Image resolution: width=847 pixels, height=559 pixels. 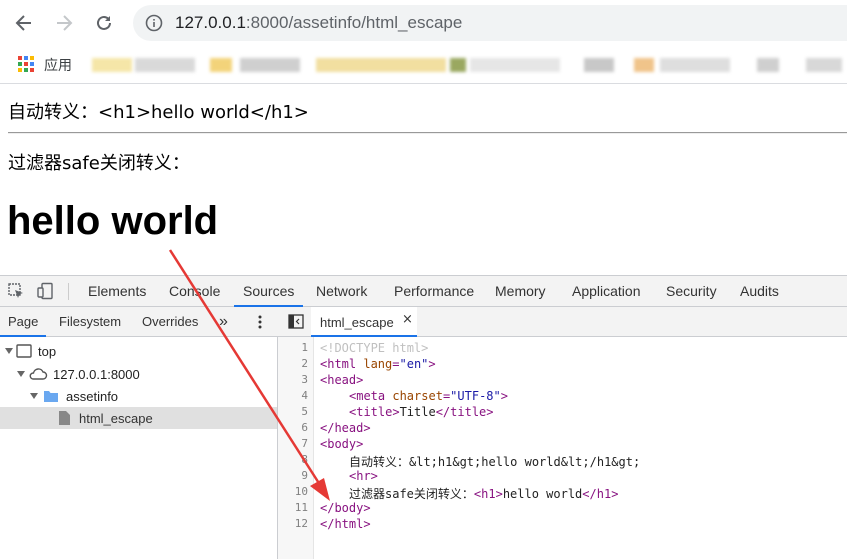 I want to click on tab-filesystem: Filesystem, so click(x=90, y=322).